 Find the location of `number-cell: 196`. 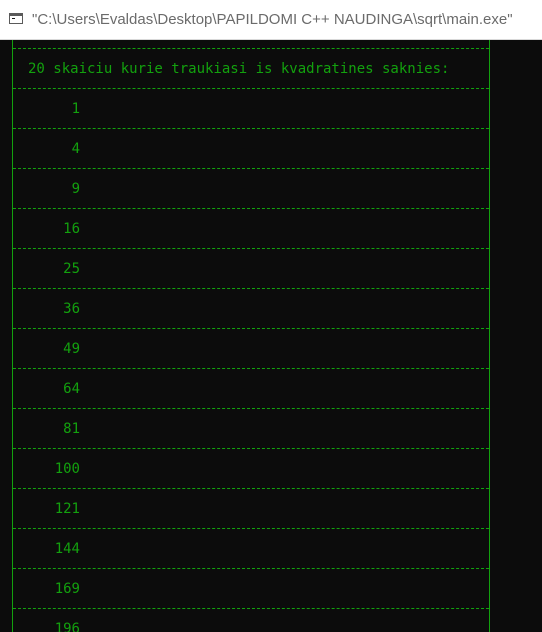

number-cell: 196 is located at coordinates (67, 626).